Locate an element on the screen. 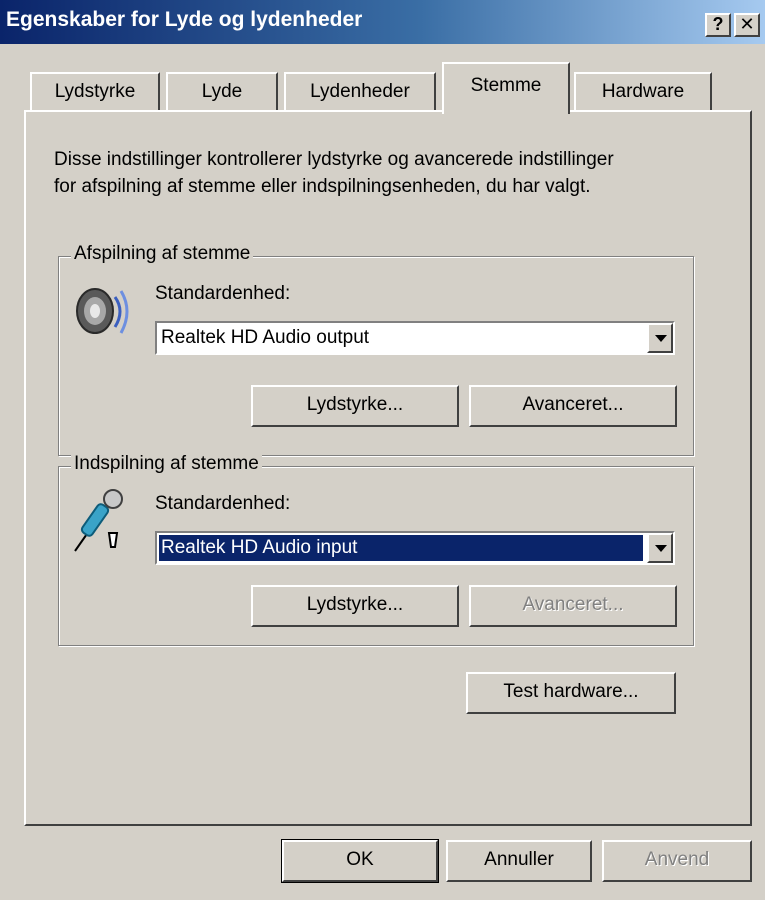 The height and width of the screenshot is (900, 765). window-title: Egenskaber for Lyde og lydenheder is located at coordinates (184, 19).